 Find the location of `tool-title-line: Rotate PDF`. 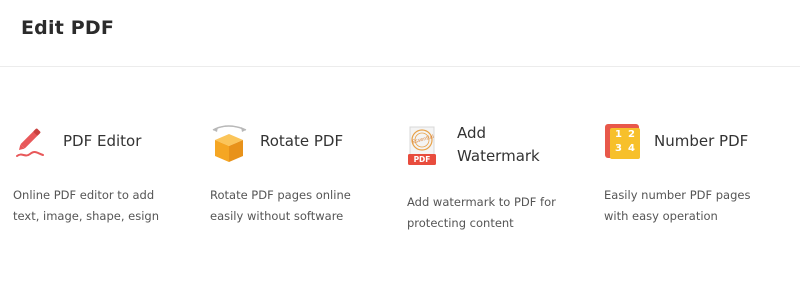

tool-title-line: Rotate PDF is located at coordinates (302, 141).